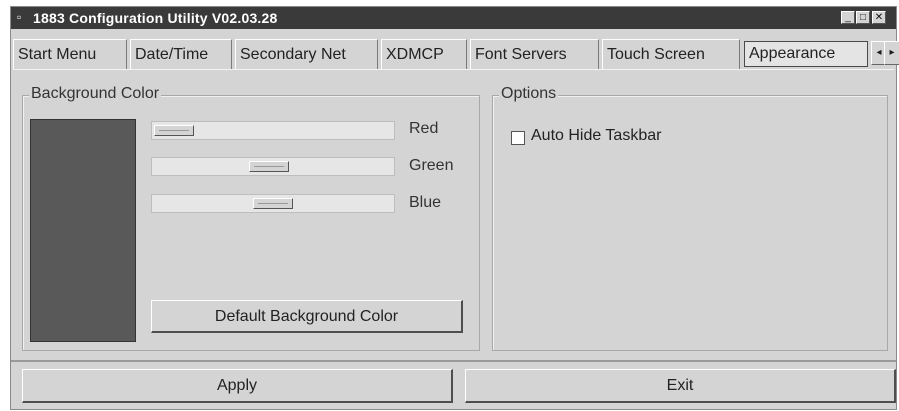 The image size is (899, 411). What do you see at coordinates (19, 17) in the screenshot?
I see `app-icon: ▫` at bounding box center [19, 17].